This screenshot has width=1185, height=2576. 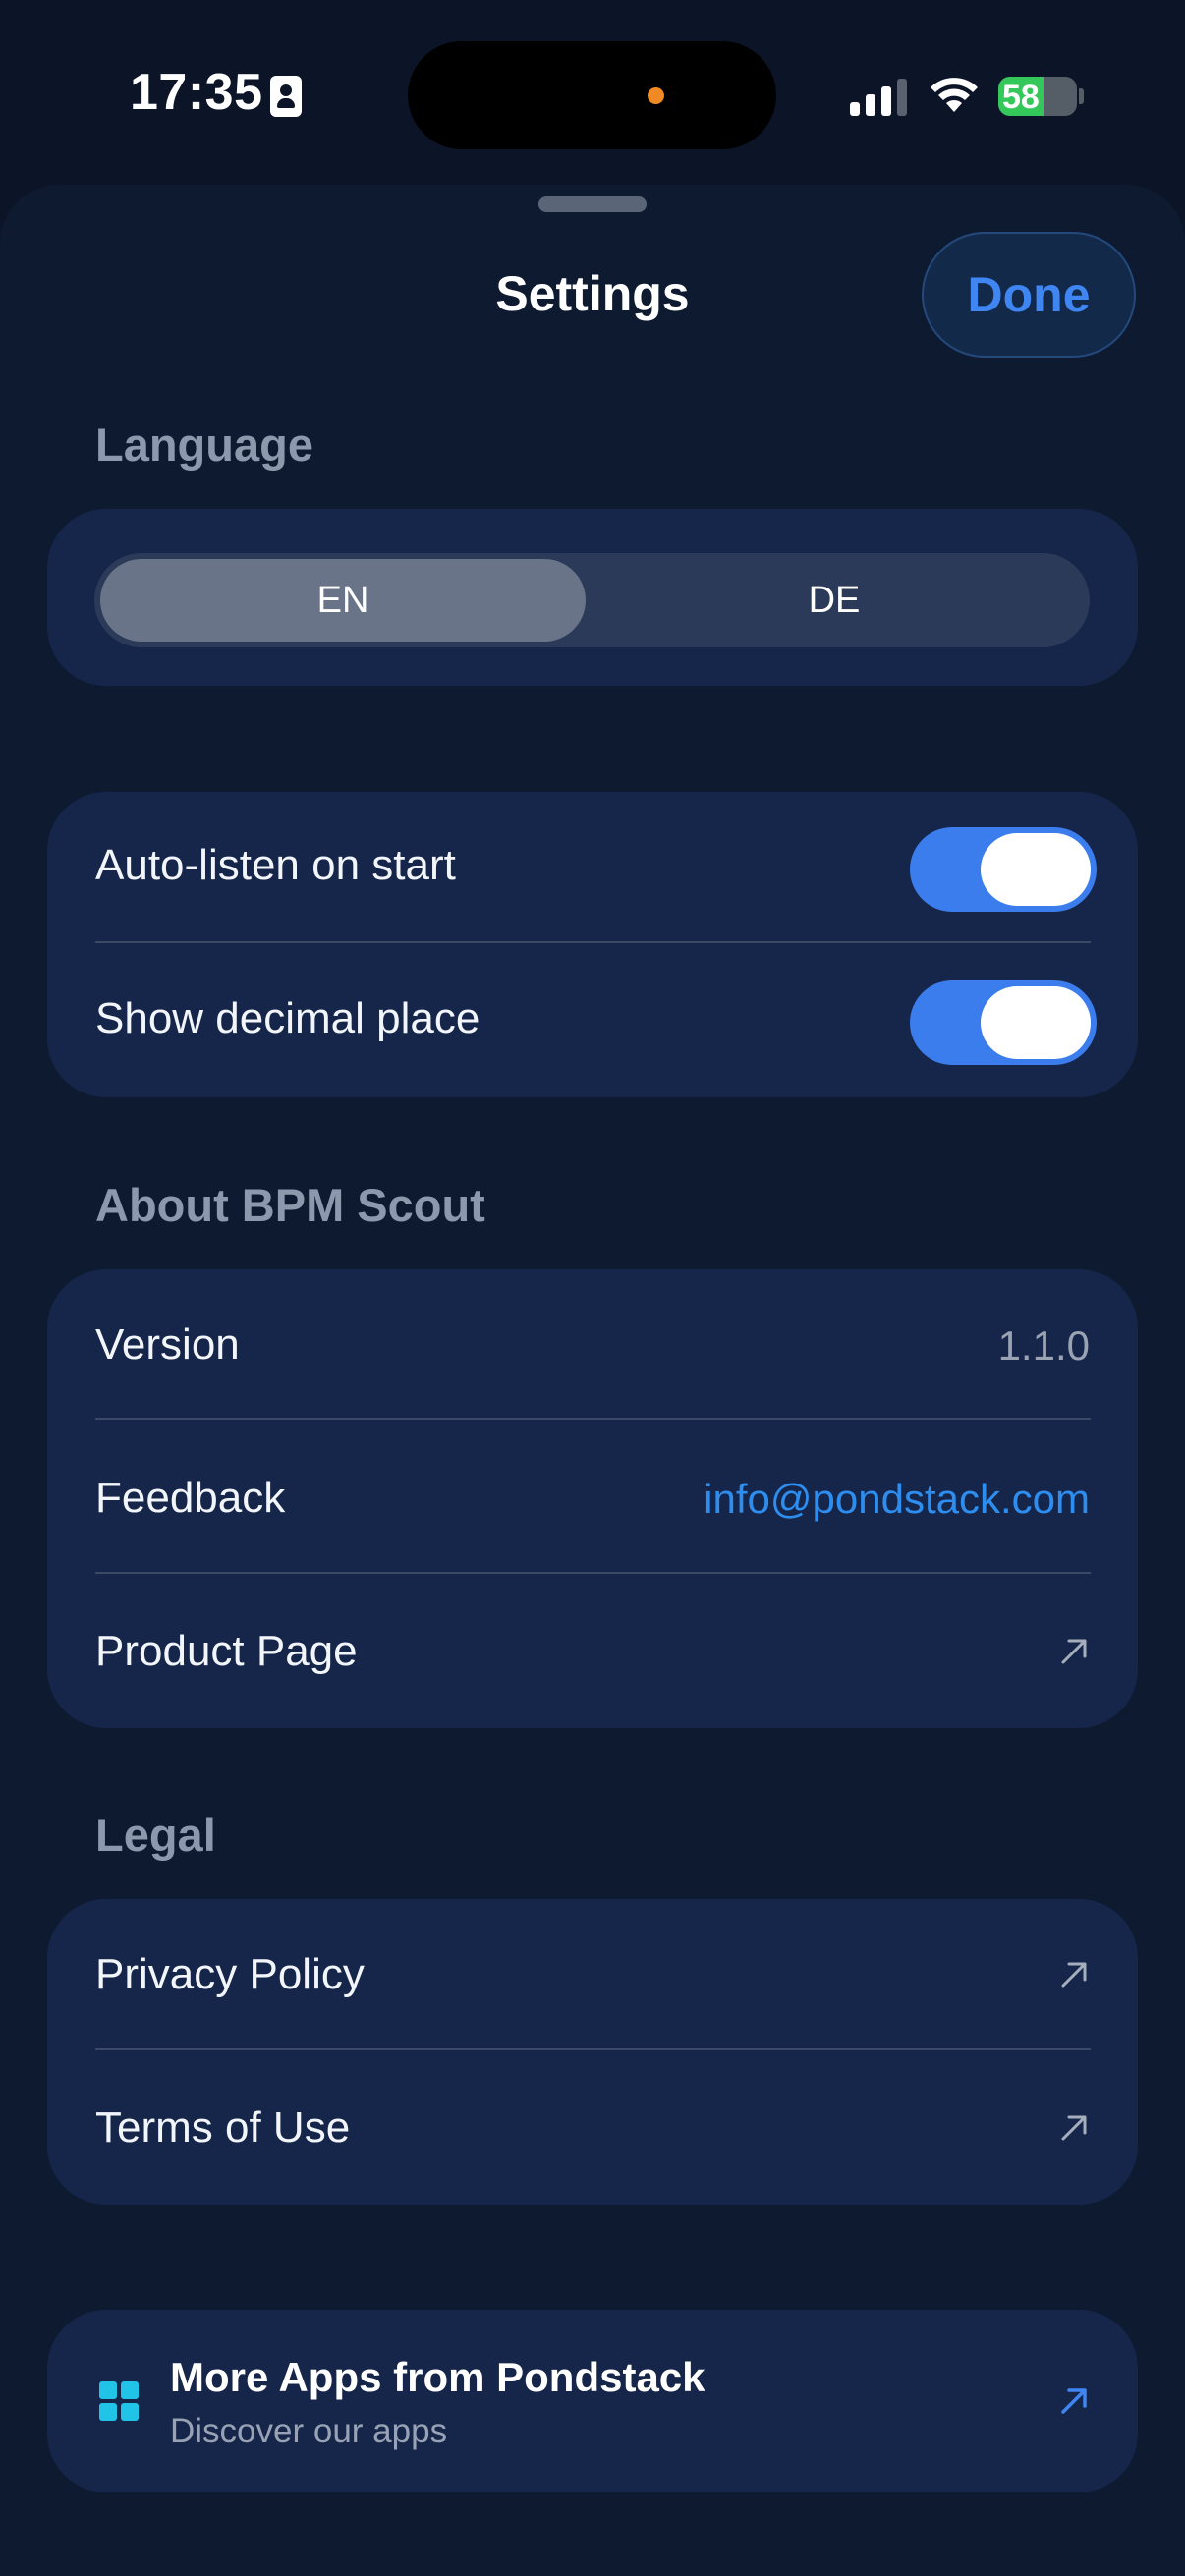 What do you see at coordinates (155, 1835) in the screenshot?
I see `legal-section-header: Legal` at bounding box center [155, 1835].